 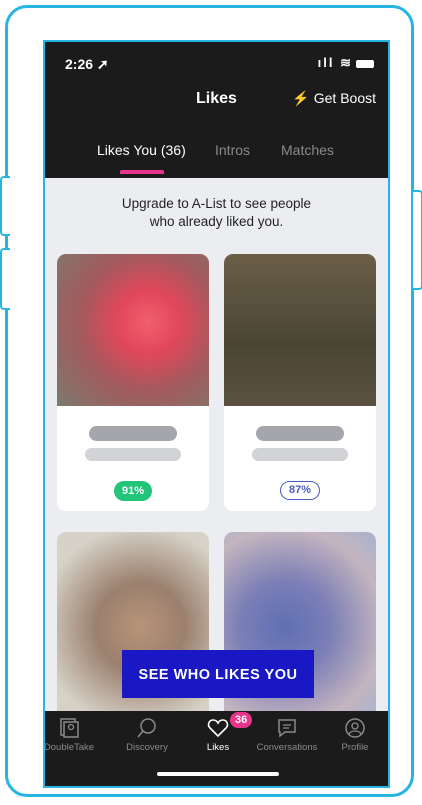 What do you see at coordinates (69, 728) in the screenshot?
I see `doubletake-icon` at bounding box center [69, 728].